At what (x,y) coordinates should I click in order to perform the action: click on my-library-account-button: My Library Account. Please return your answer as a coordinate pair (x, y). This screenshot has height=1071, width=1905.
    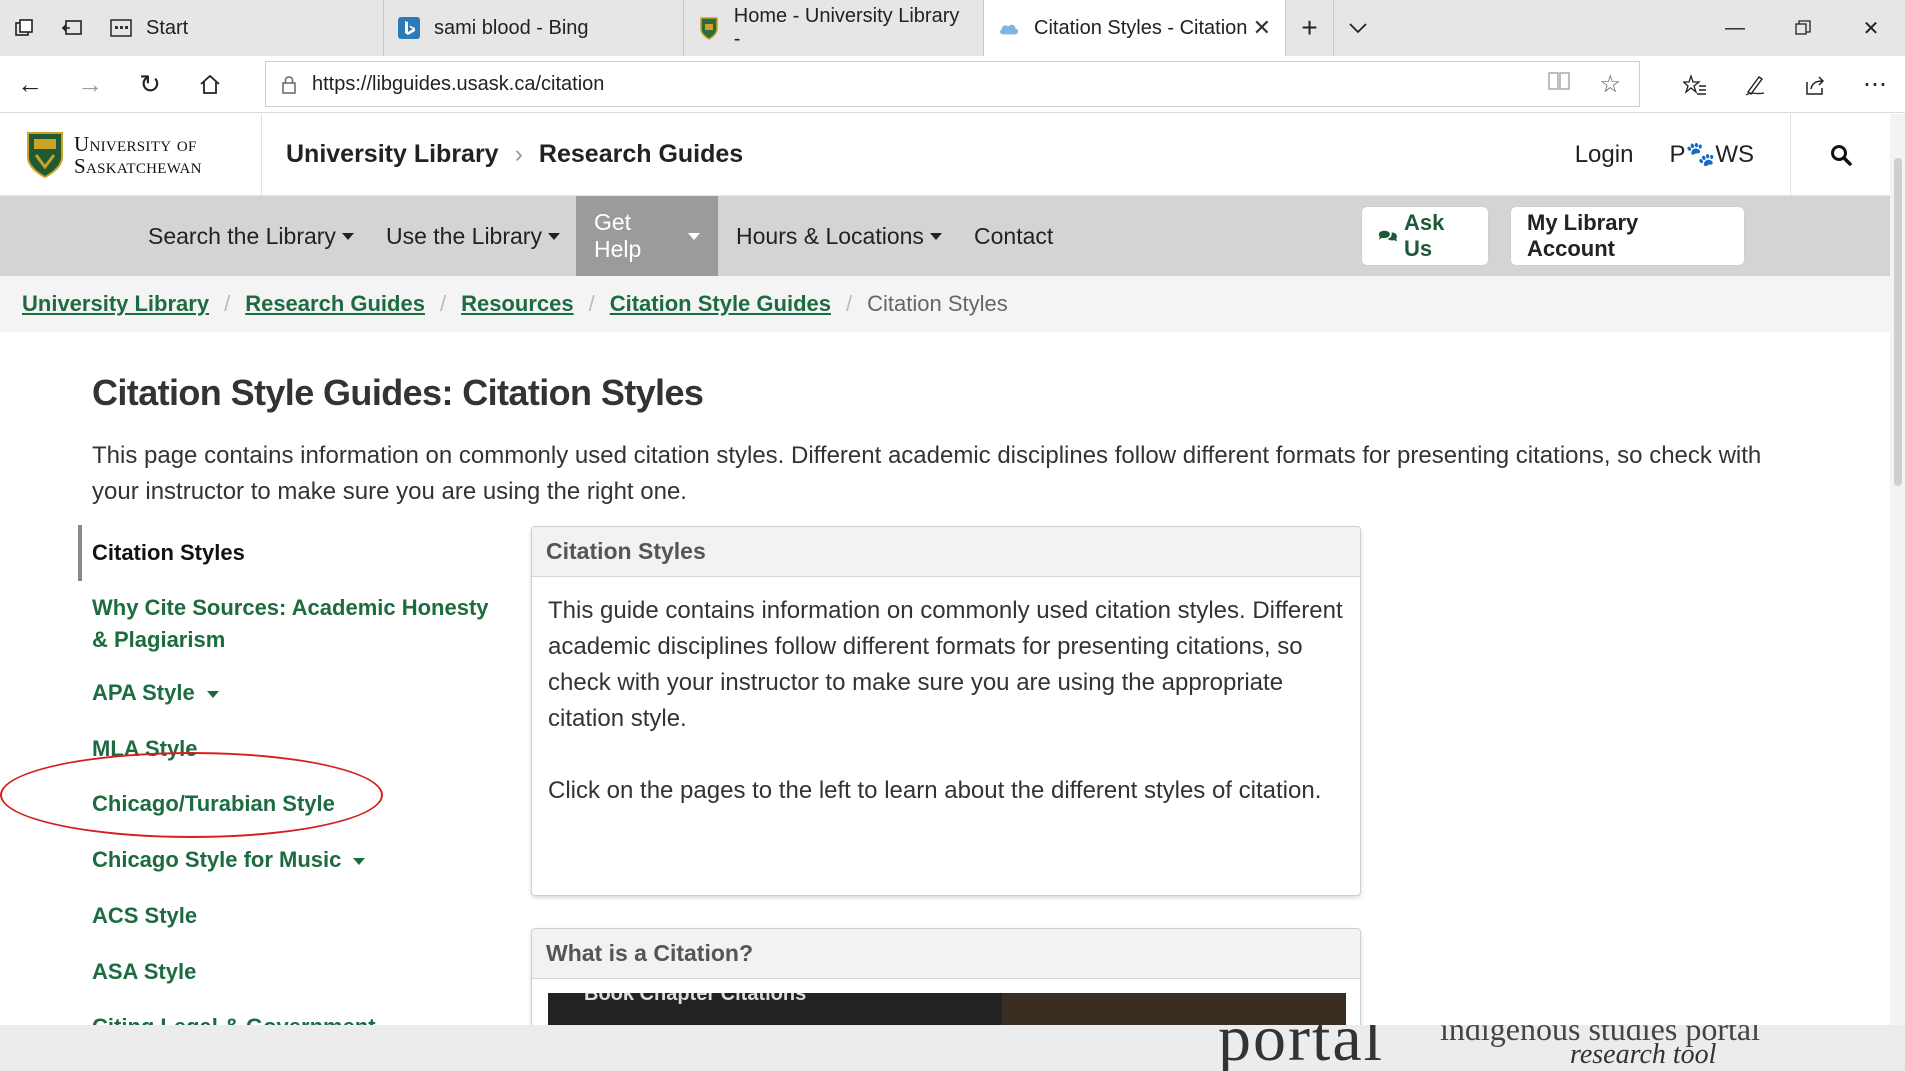
    Looking at the image, I should click on (1627, 236).